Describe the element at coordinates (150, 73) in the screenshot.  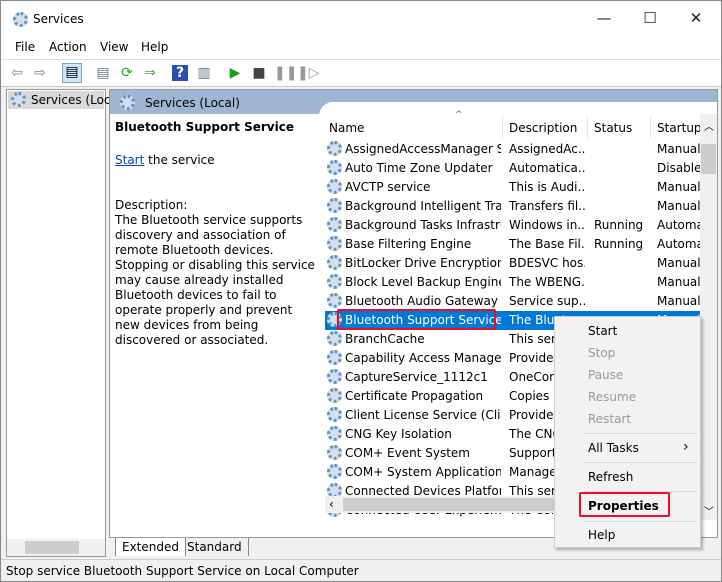
I see `export-list-icon: ⇒` at that location.